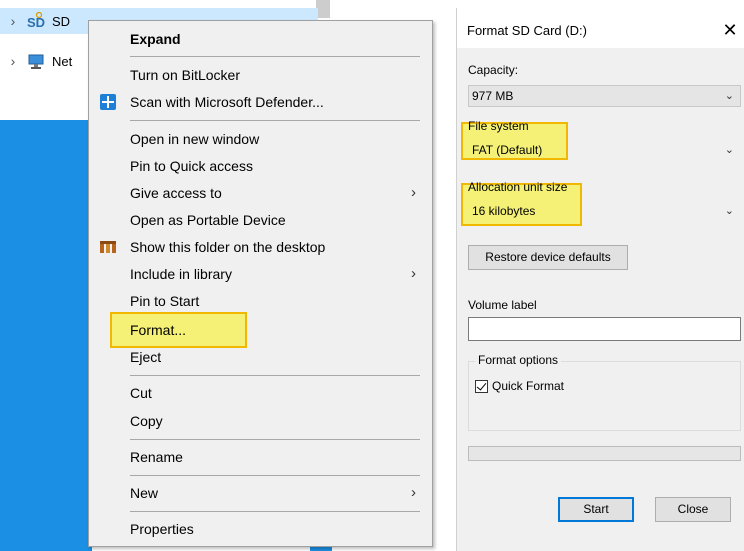 The width and height of the screenshot is (744, 551). I want to click on allocation-value: 16 kilobytes, so click(504, 211).